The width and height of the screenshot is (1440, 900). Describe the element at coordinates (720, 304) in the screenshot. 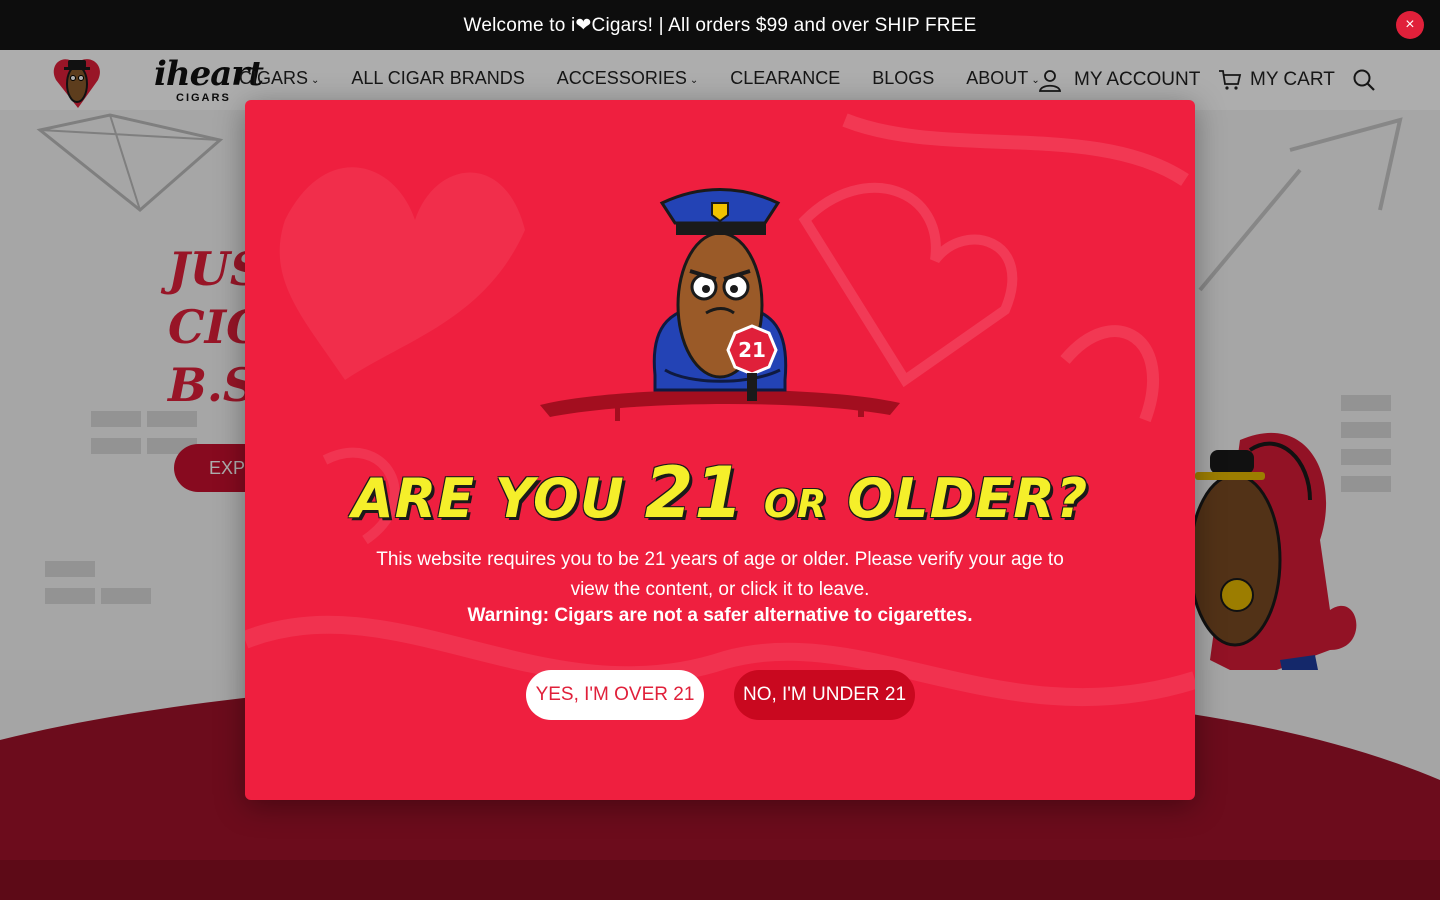

I see `police-cigar-mascot-icon: 21` at that location.